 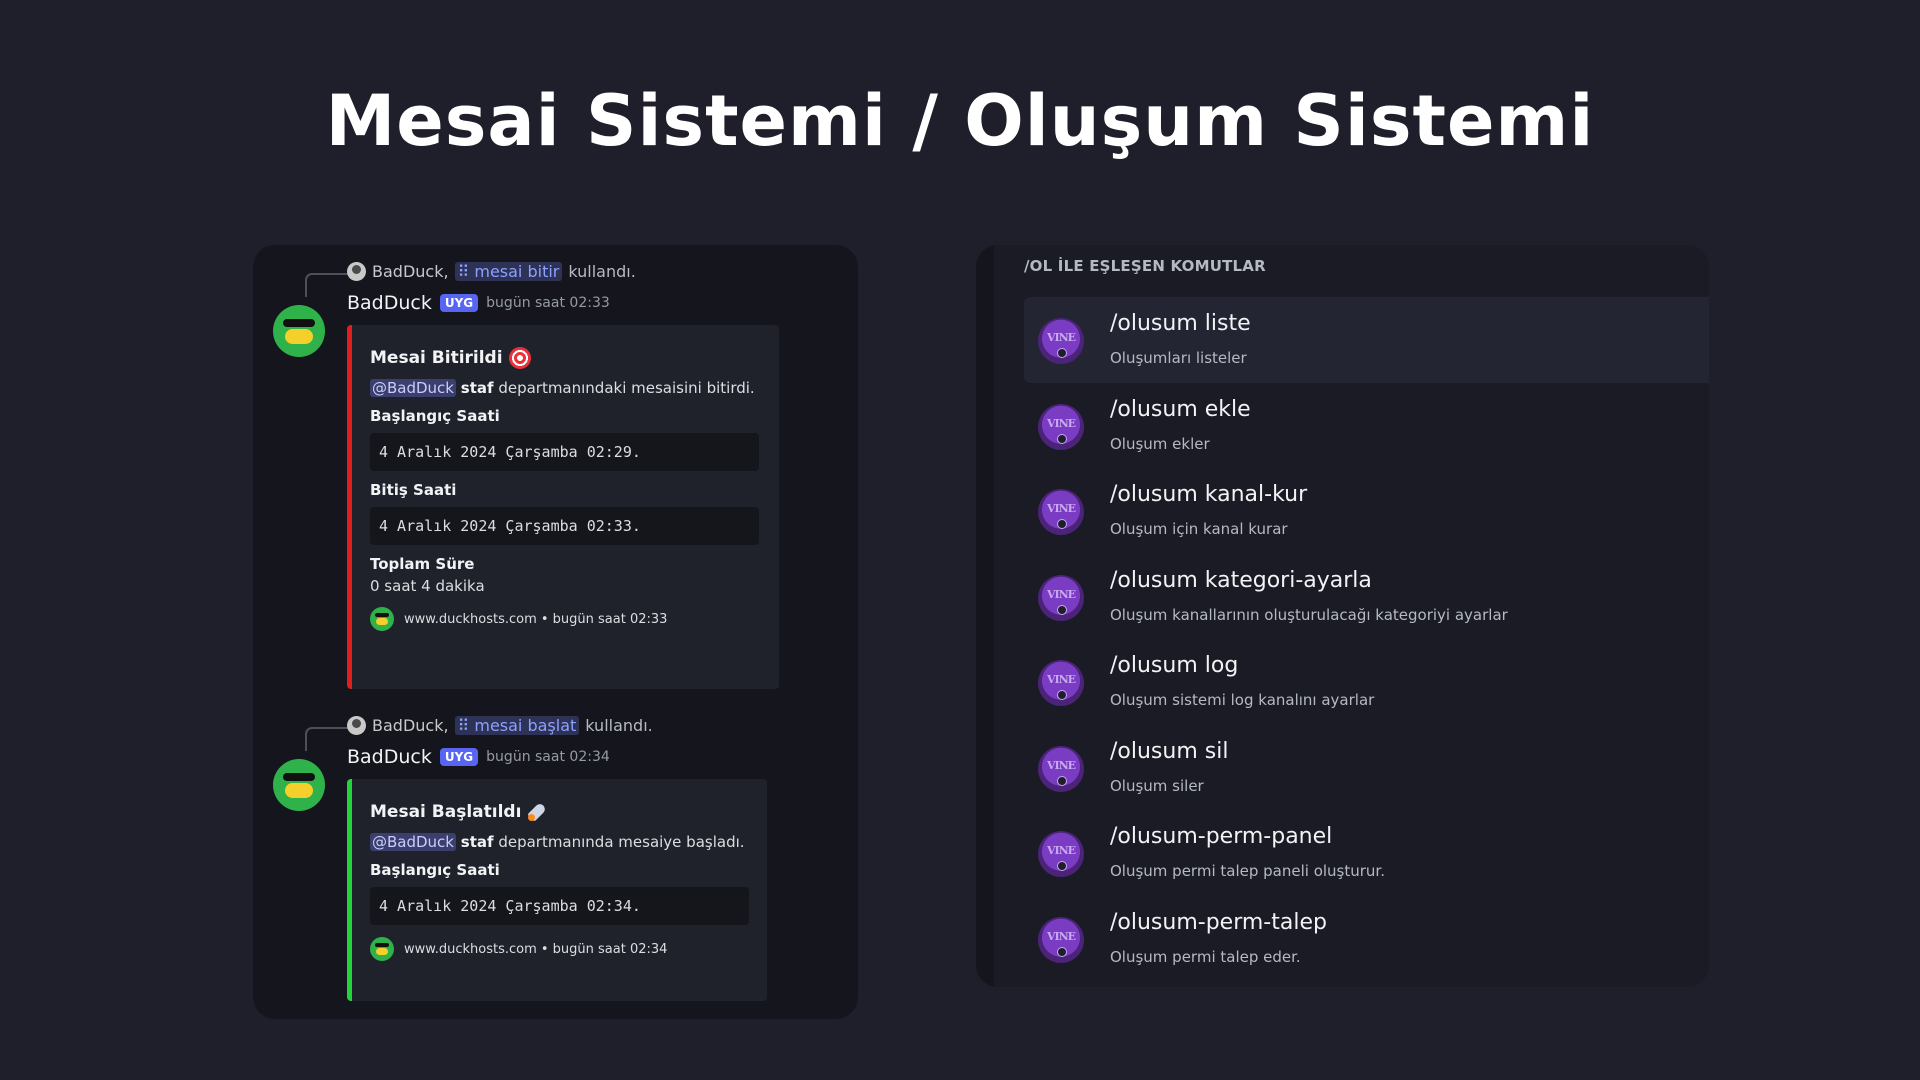 What do you see at coordinates (519, 358) in the screenshot?
I see `target-emoji-icon` at bounding box center [519, 358].